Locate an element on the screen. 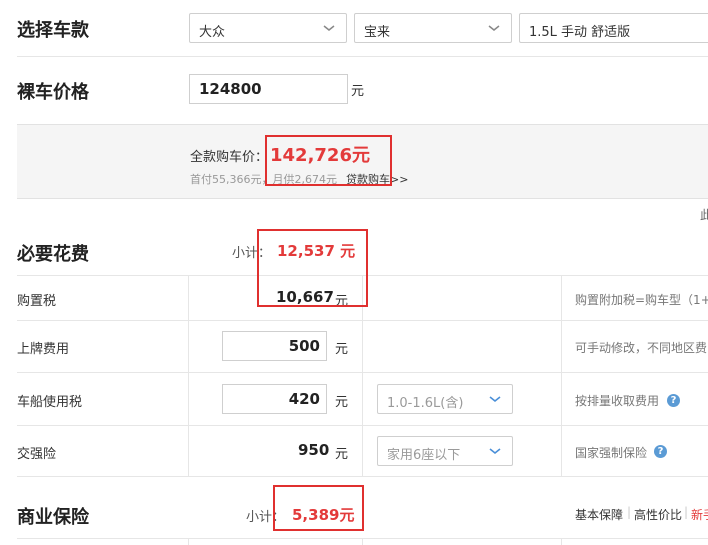  highlight-box-necessary is located at coordinates (312, 268).